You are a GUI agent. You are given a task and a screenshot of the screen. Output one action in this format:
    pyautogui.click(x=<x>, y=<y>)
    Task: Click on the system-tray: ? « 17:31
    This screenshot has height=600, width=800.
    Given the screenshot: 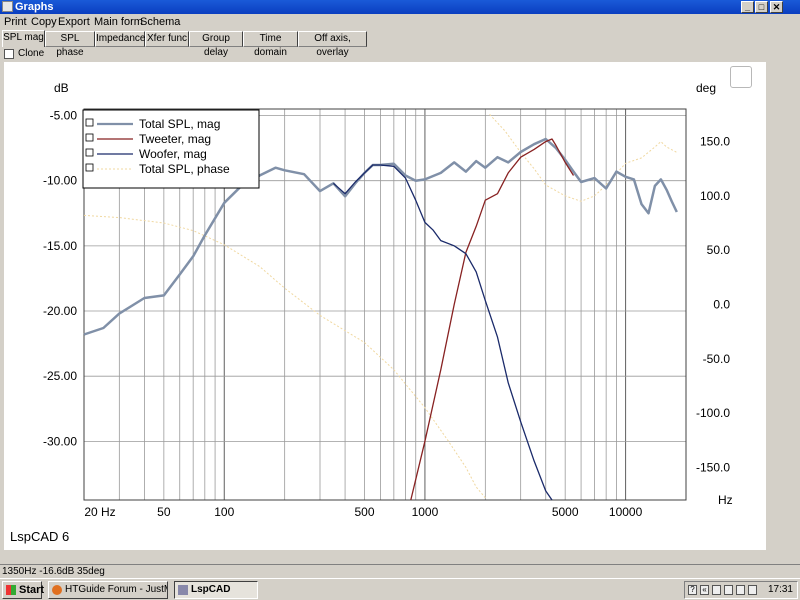 What is the action you would take?
    pyautogui.click(x=741, y=590)
    